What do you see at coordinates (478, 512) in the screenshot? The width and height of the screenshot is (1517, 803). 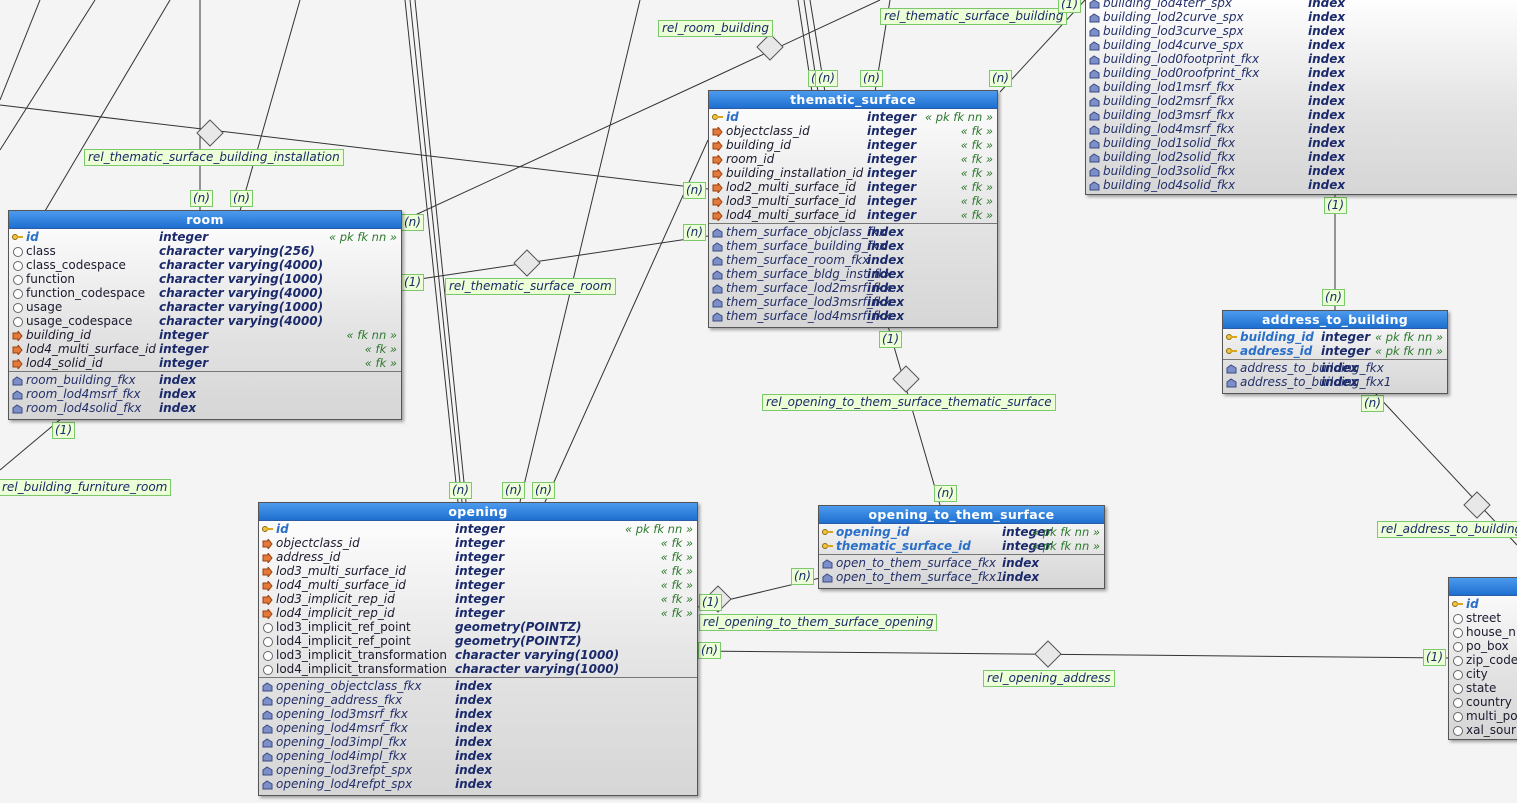 I see `table-title: opening` at bounding box center [478, 512].